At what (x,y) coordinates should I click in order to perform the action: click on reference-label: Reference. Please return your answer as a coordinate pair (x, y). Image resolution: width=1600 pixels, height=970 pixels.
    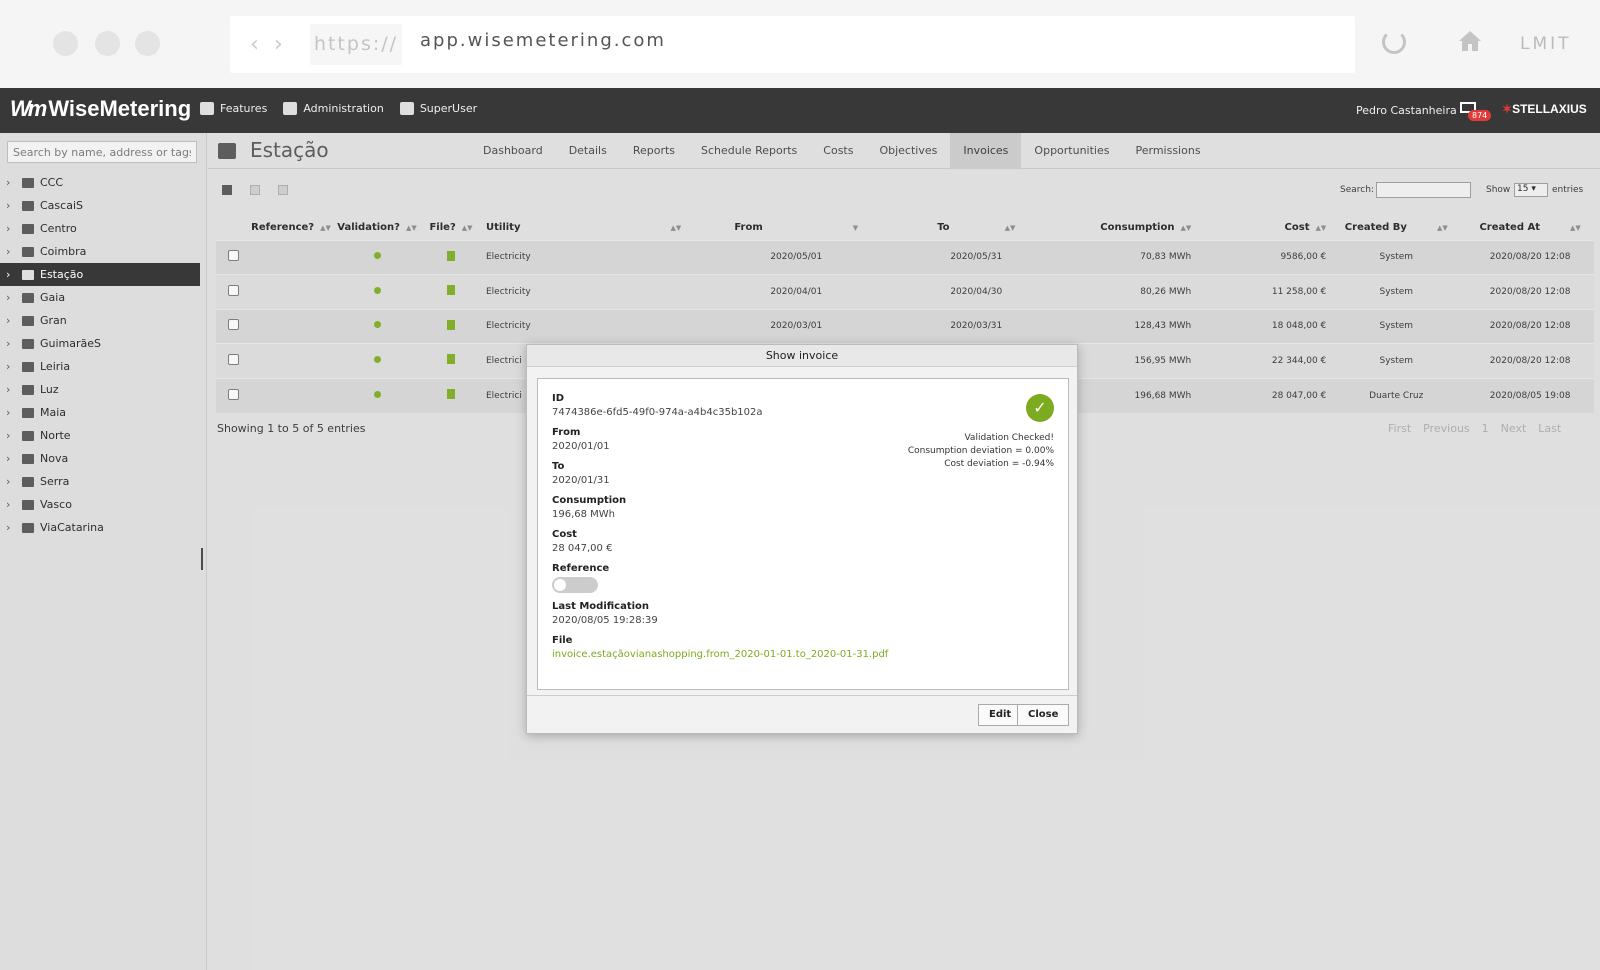
    Looking at the image, I should click on (581, 568).